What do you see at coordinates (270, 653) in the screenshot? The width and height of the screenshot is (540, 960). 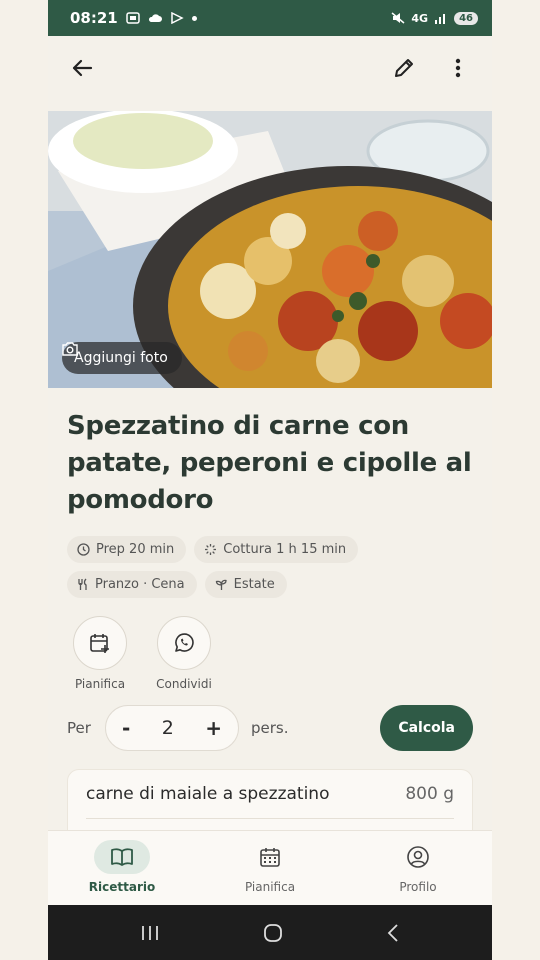 I see `recipe-actions: Pianifica Condividi` at bounding box center [270, 653].